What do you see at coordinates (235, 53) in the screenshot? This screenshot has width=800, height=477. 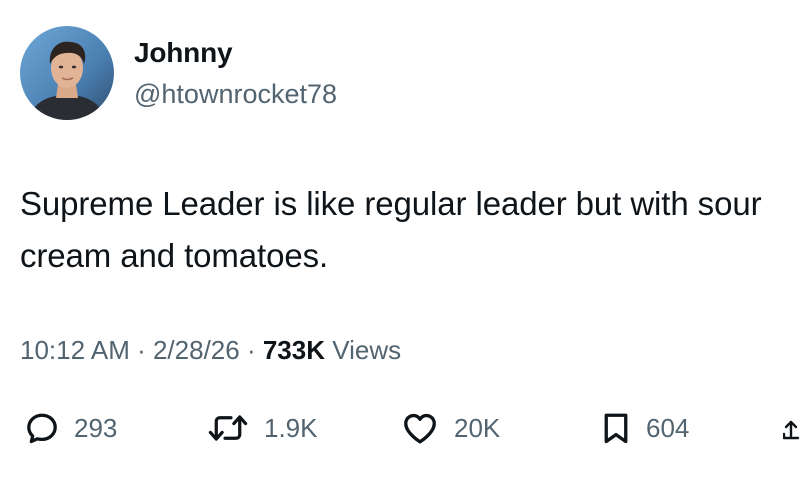 I see `display-name: Johnny` at bounding box center [235, 53].